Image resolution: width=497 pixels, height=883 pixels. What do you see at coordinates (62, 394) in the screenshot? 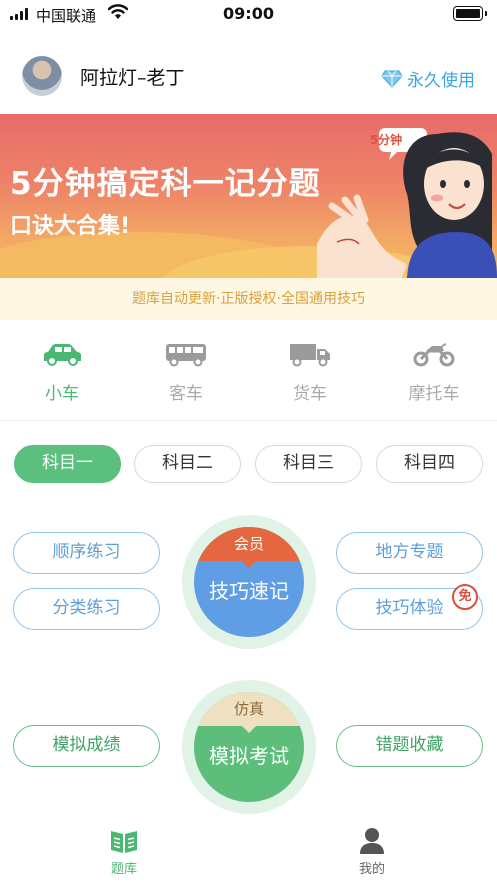
I see `tab-car-label: 小车` at bounding box center [62, 394].